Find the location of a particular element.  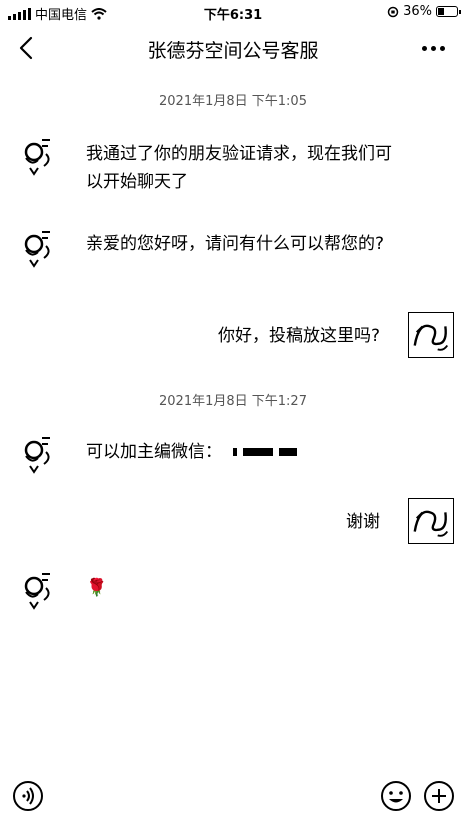

message-text: 亲爱的您好呀，请问有什么可以帮您的? is located at coordinates (235, 244).